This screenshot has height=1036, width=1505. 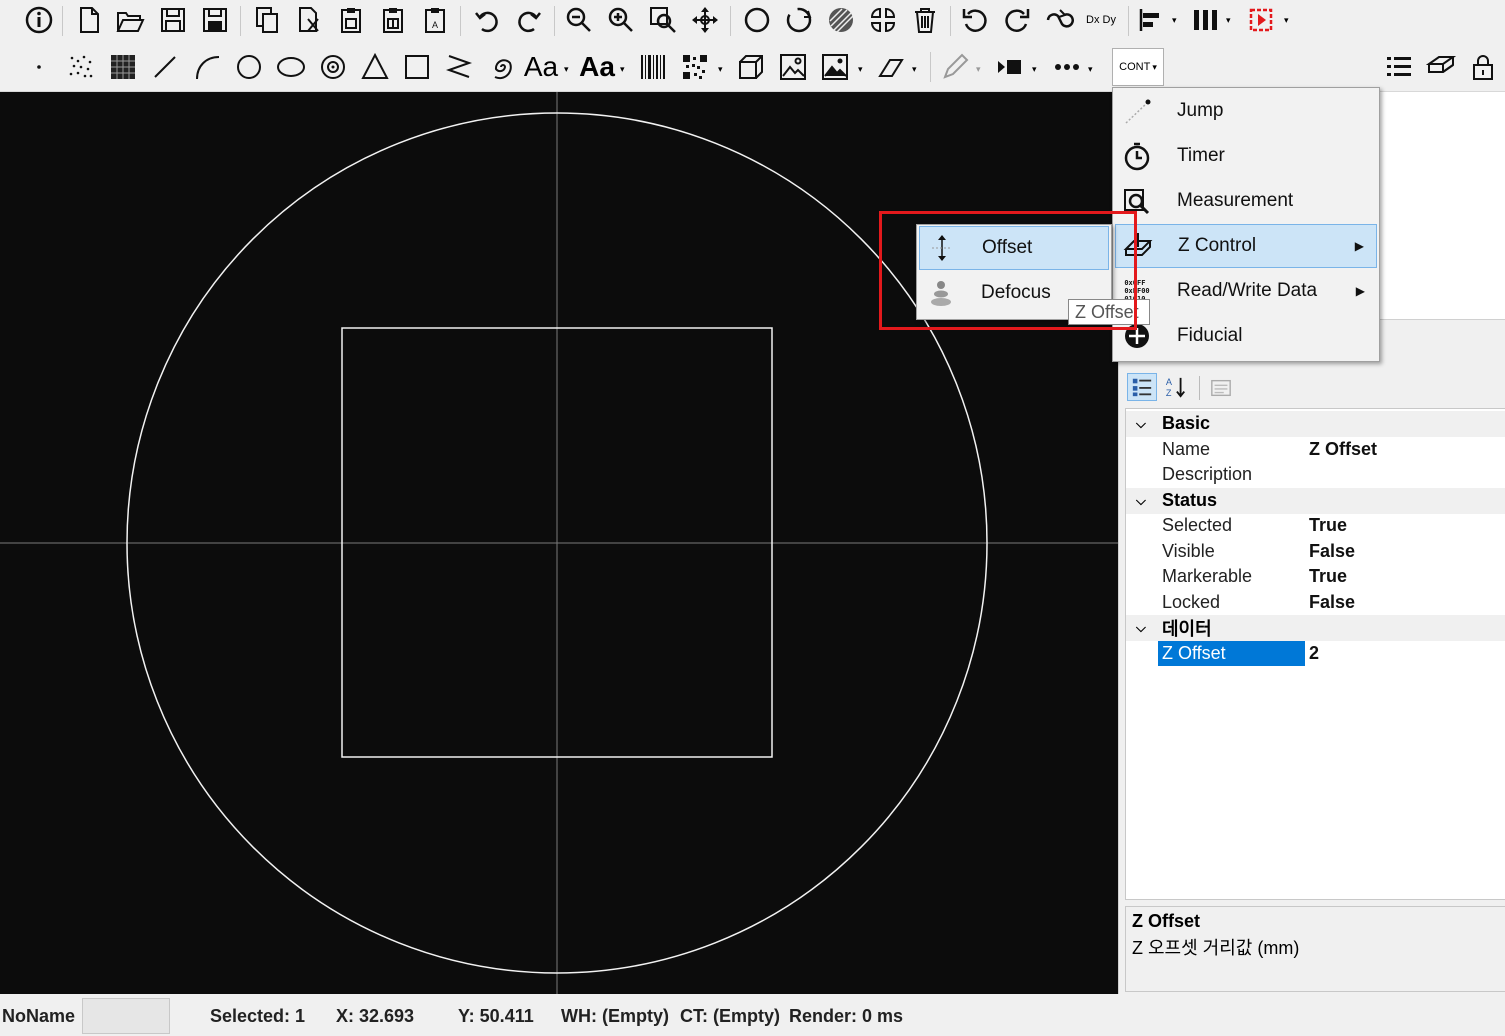 I want to click on more-dropdown-icon: ▾, so click(x=1090, y=69).